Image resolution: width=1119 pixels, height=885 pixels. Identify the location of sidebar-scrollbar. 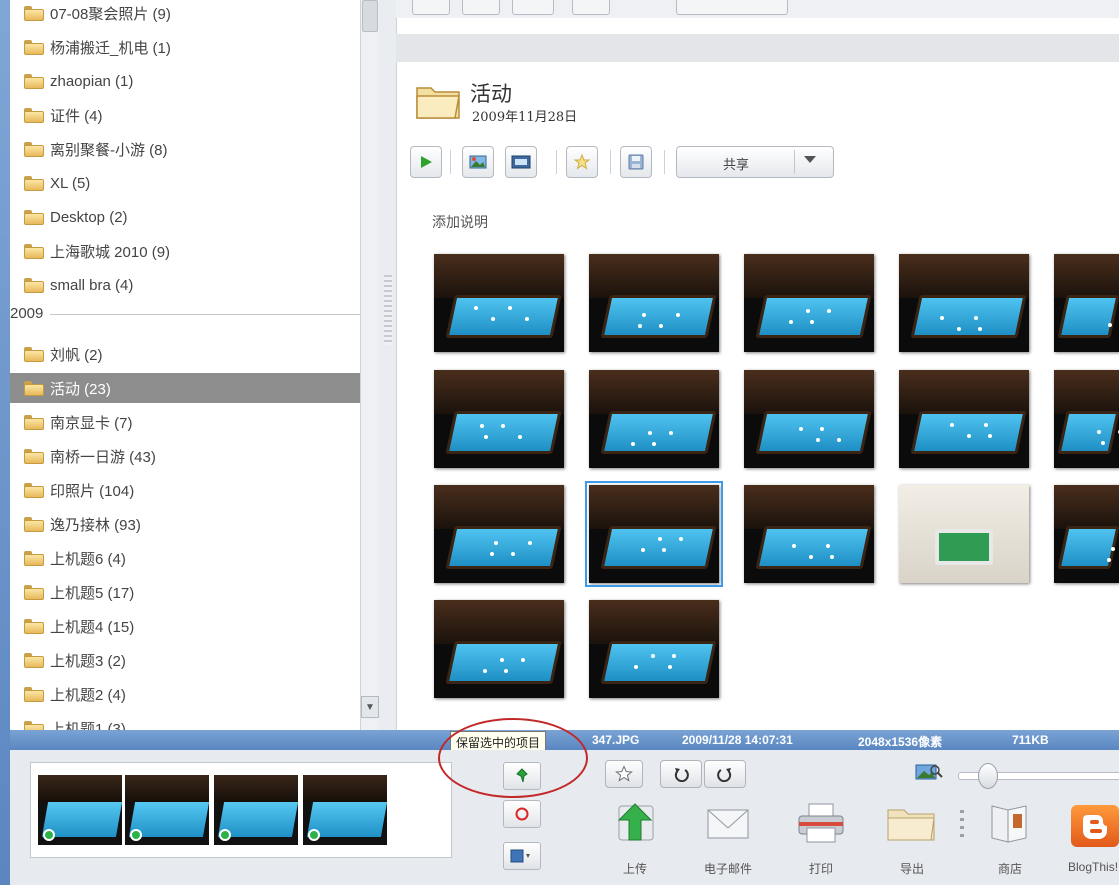
(369, 365).